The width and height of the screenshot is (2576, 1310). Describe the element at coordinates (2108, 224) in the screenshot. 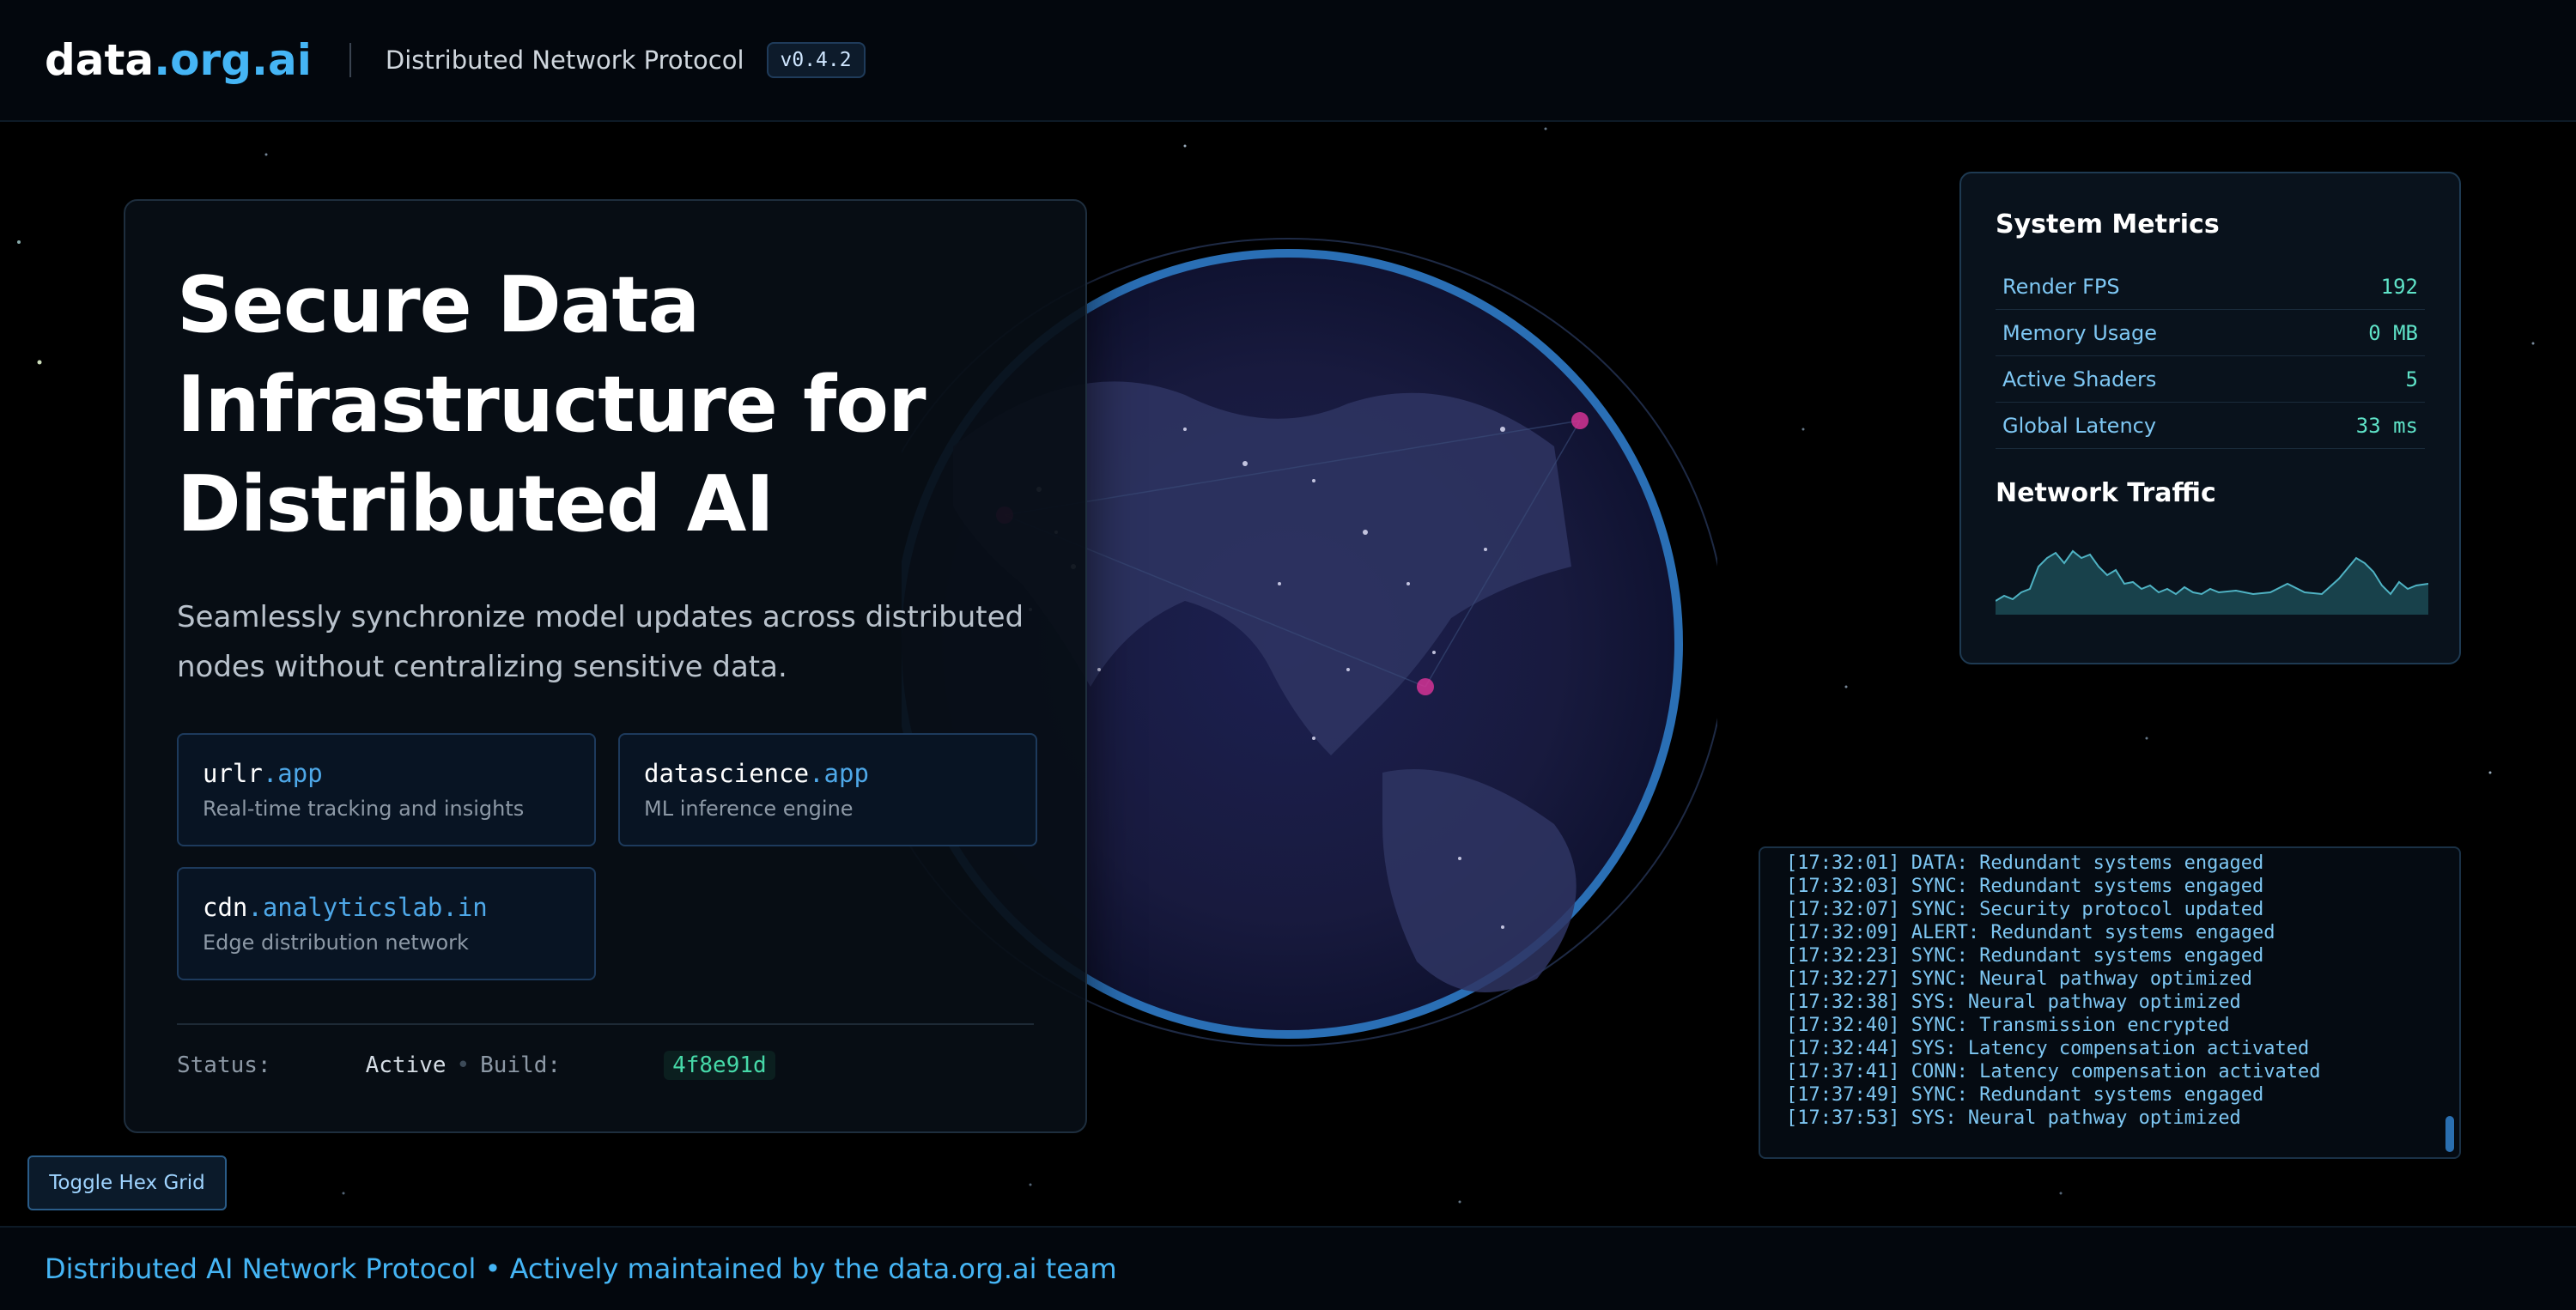

I see `metrics-title: System Metrics` at that location.